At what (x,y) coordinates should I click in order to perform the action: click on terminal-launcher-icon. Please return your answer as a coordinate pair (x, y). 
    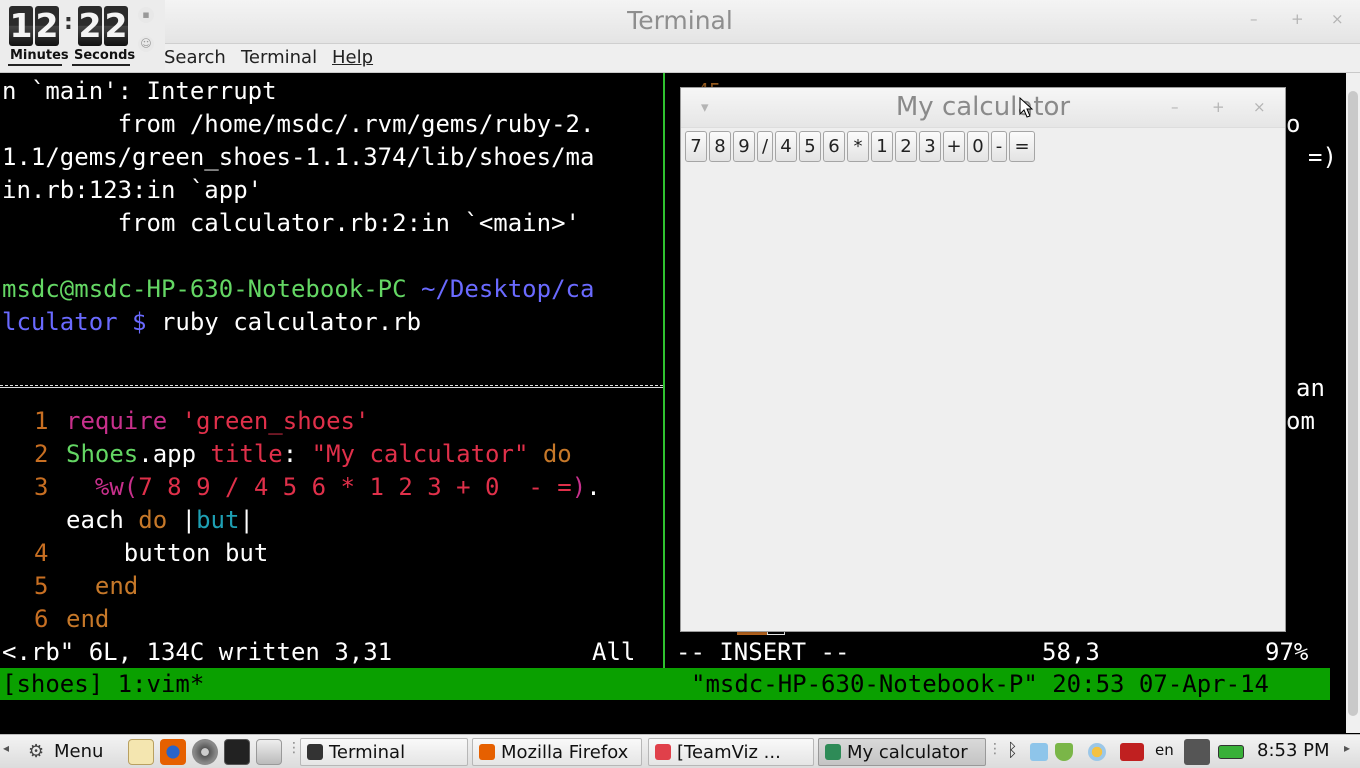
    Looking at the image, I should click on (237, 752).